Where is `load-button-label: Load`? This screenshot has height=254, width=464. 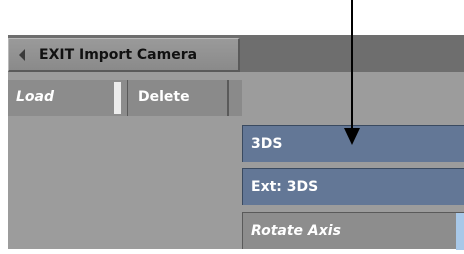
load-button-label: Load is located at coordinates (35, 97).